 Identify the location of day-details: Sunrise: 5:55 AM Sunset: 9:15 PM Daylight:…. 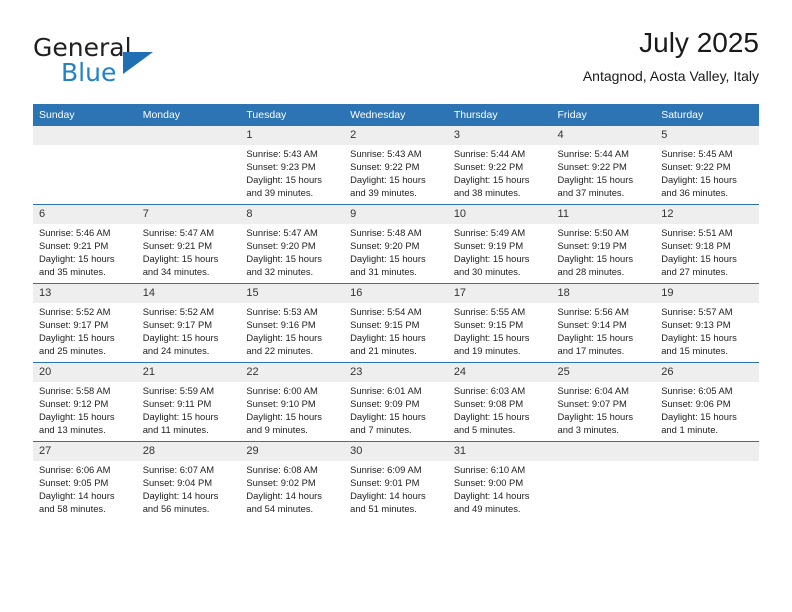
(500, 330).